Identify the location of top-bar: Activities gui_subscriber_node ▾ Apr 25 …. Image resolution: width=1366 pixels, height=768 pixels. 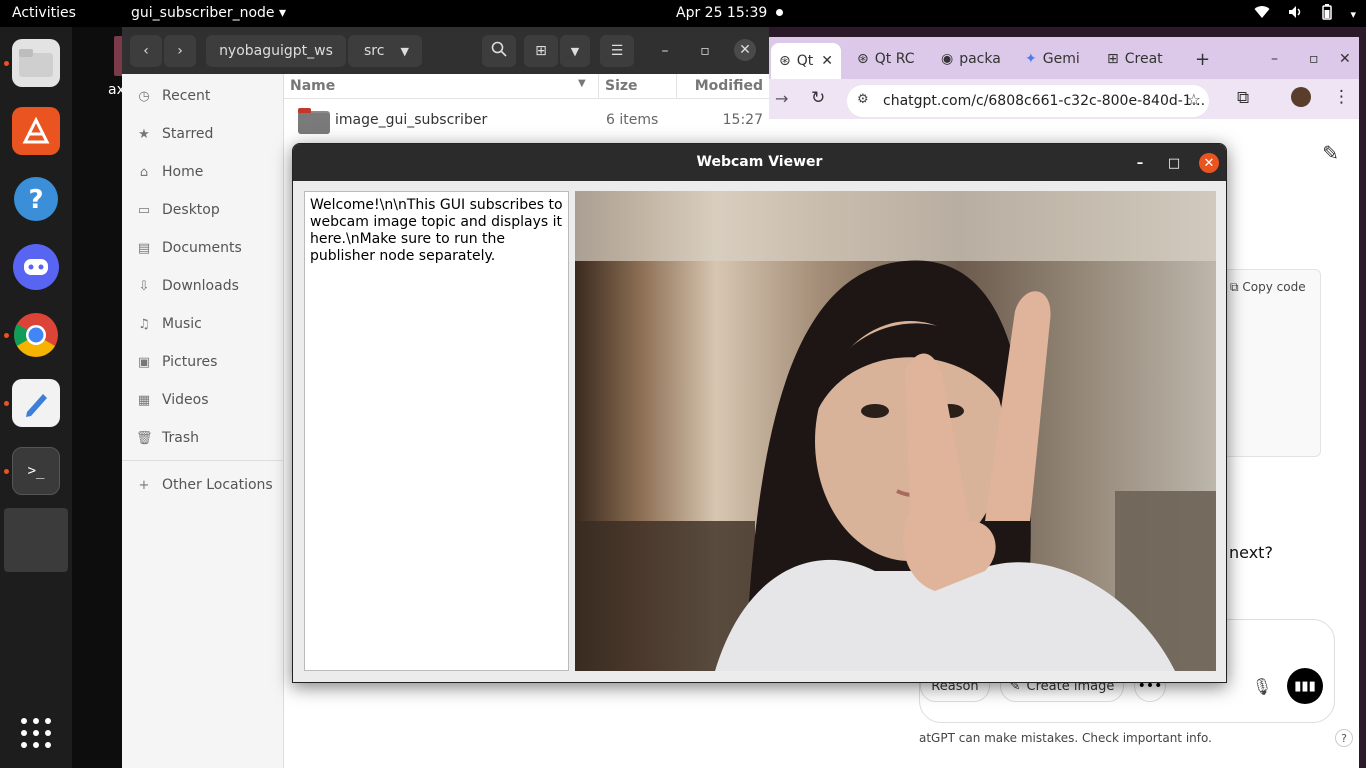
(683, 13).